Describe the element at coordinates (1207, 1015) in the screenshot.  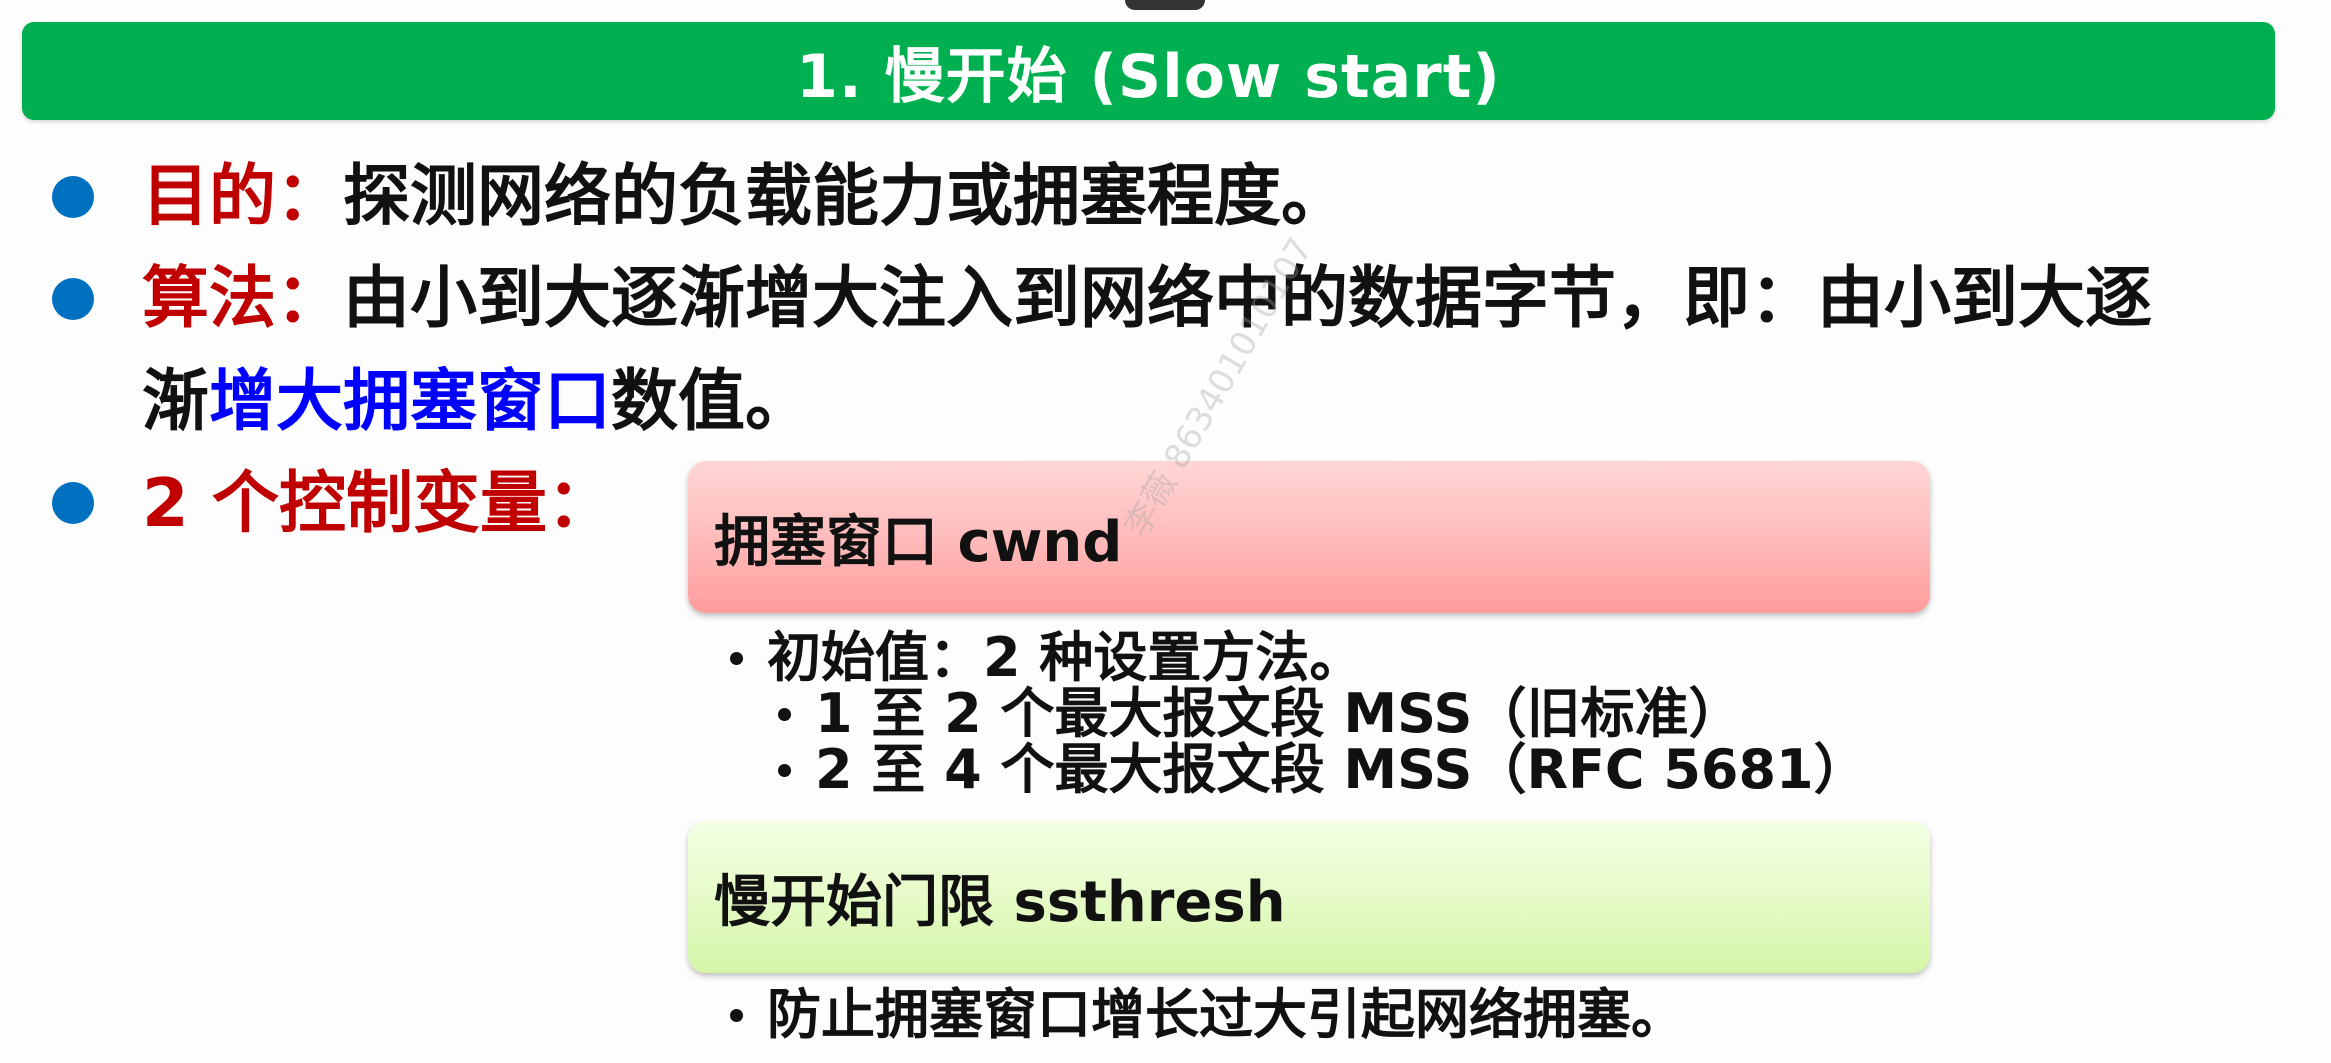
I see `ssthresh-detail: 防止拥塞窗口增长过大引起网络拥塞。` at that location.